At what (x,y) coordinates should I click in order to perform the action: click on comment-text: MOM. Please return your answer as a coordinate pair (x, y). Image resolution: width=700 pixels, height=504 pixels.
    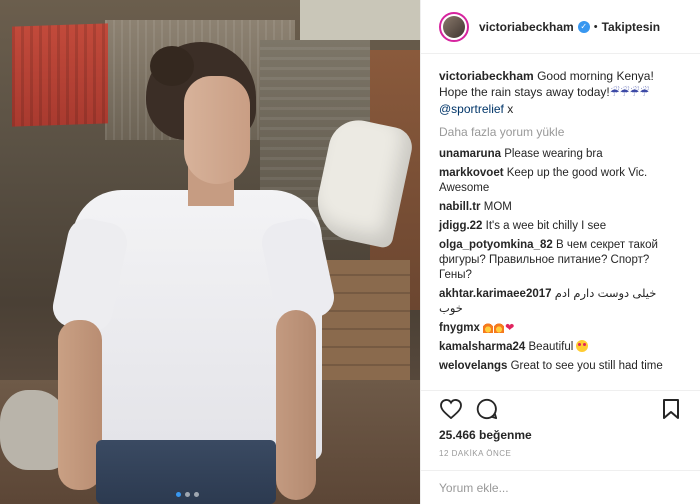
    Looking at the image, I should click on (497, 207).